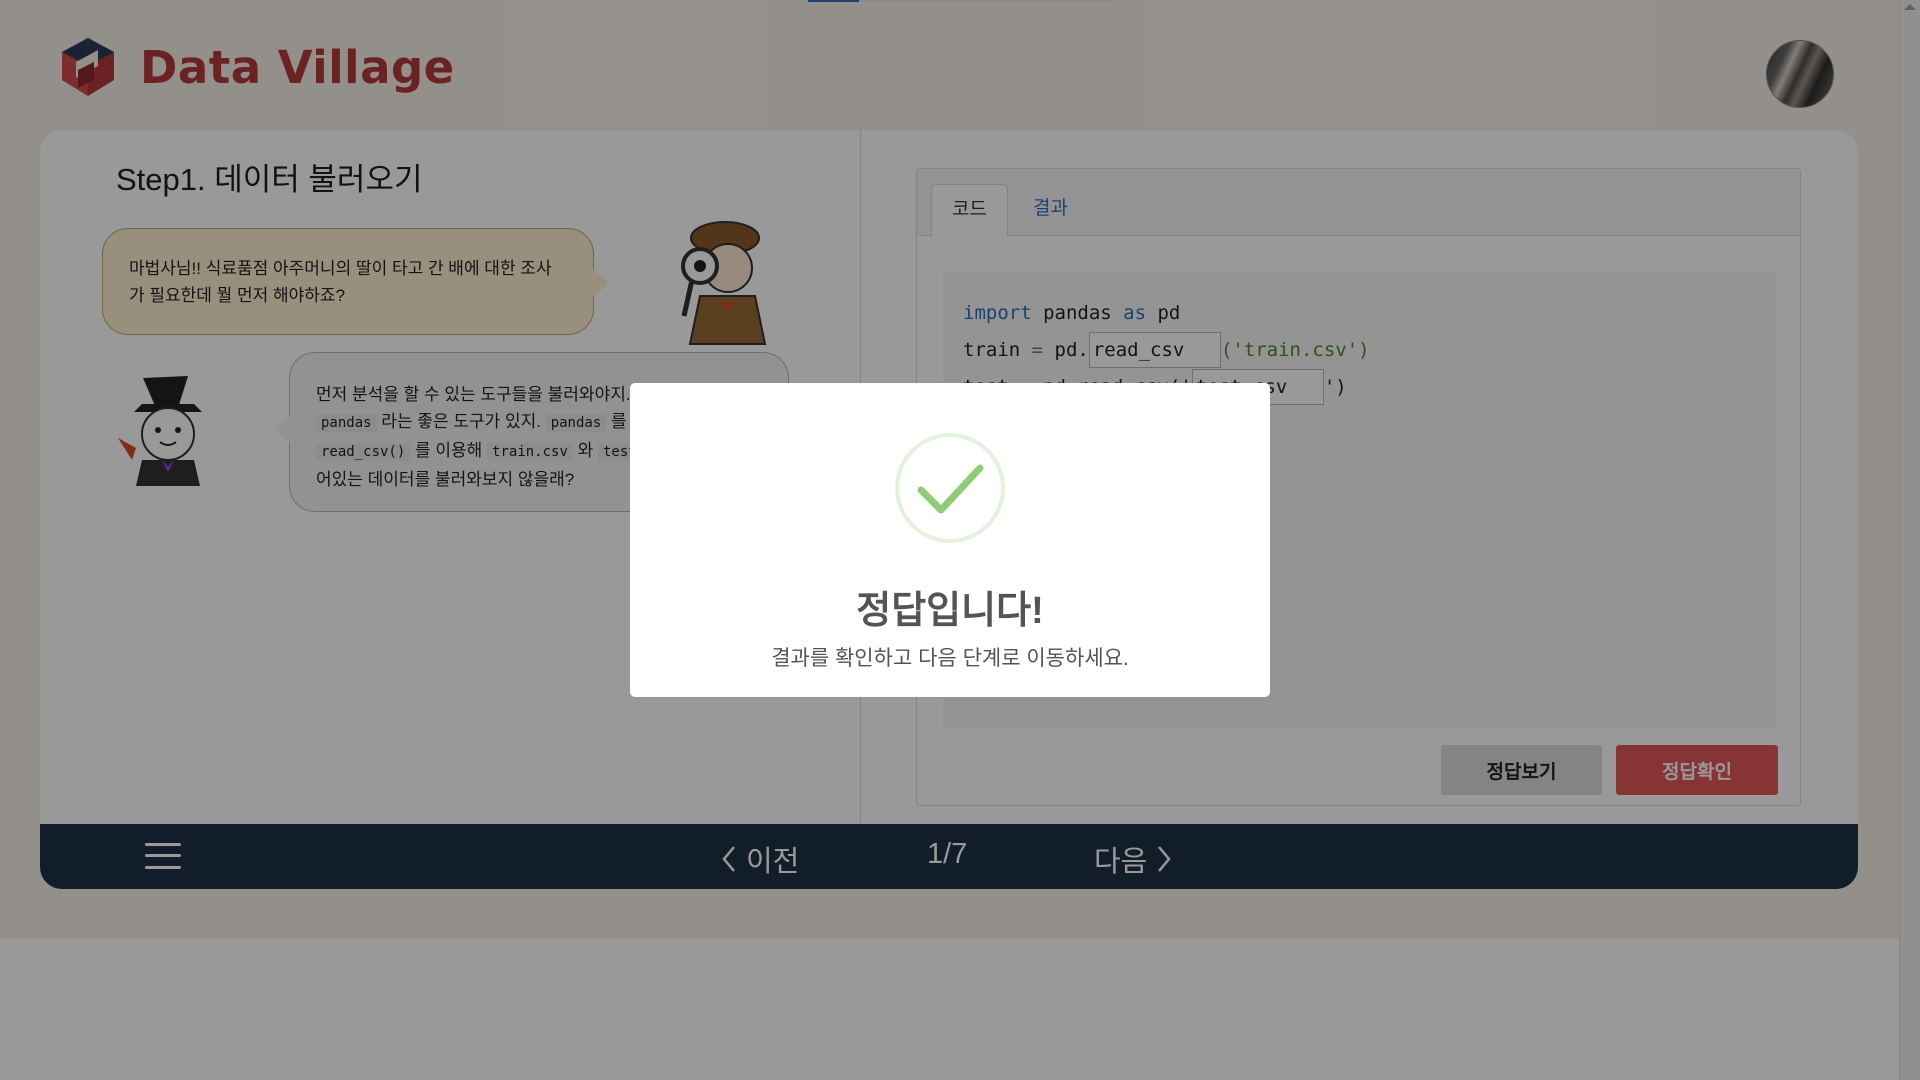 The width and height of the screenshot is (1920, 1080). I want to click on modal-message: 결과를 확인하고 다음 단계로 이동하세요., so click(950, 658).